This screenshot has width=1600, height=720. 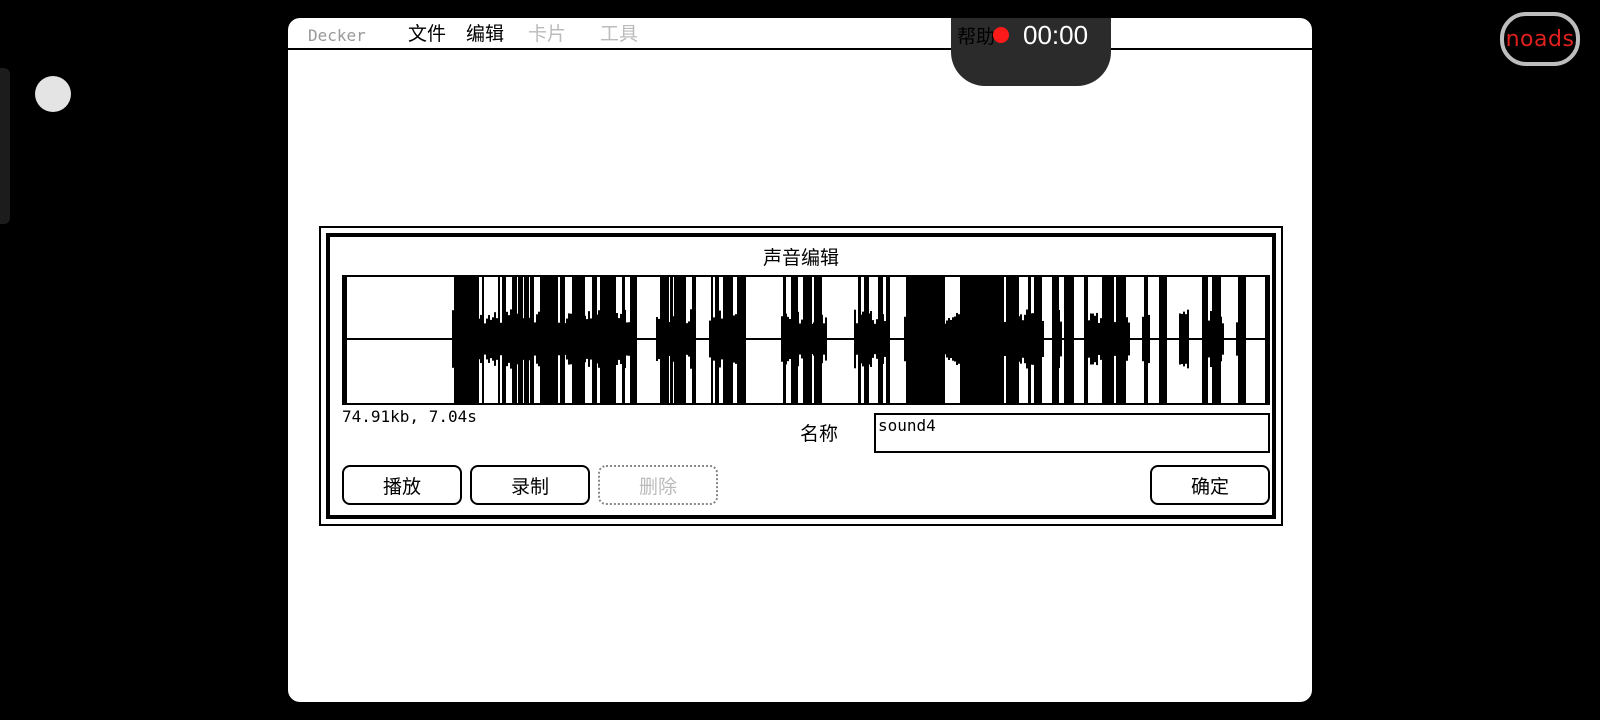 I want to click on record-button-label: 录制, so click(x=529, y=486).